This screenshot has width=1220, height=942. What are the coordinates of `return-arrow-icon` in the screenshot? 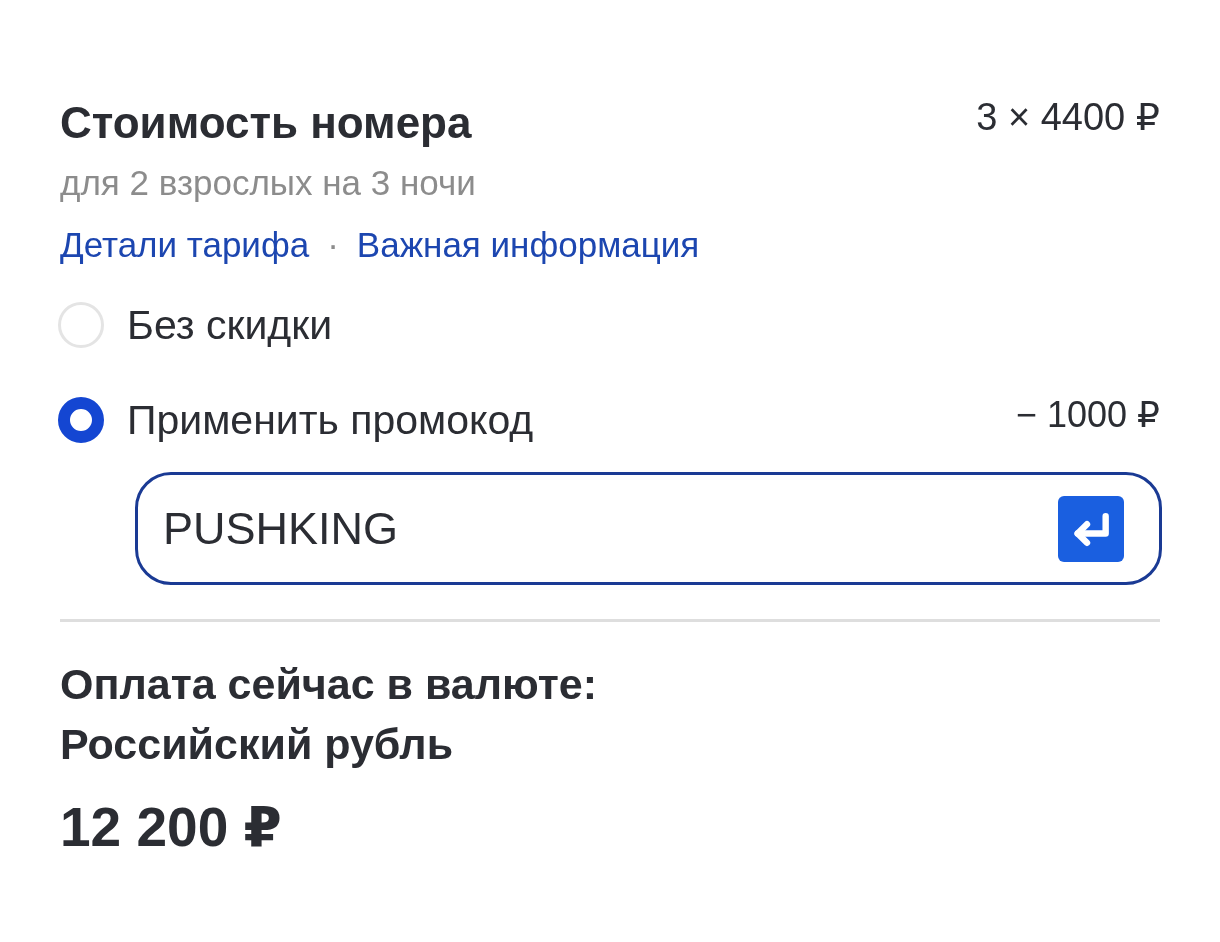 It's located at (1091, 529).